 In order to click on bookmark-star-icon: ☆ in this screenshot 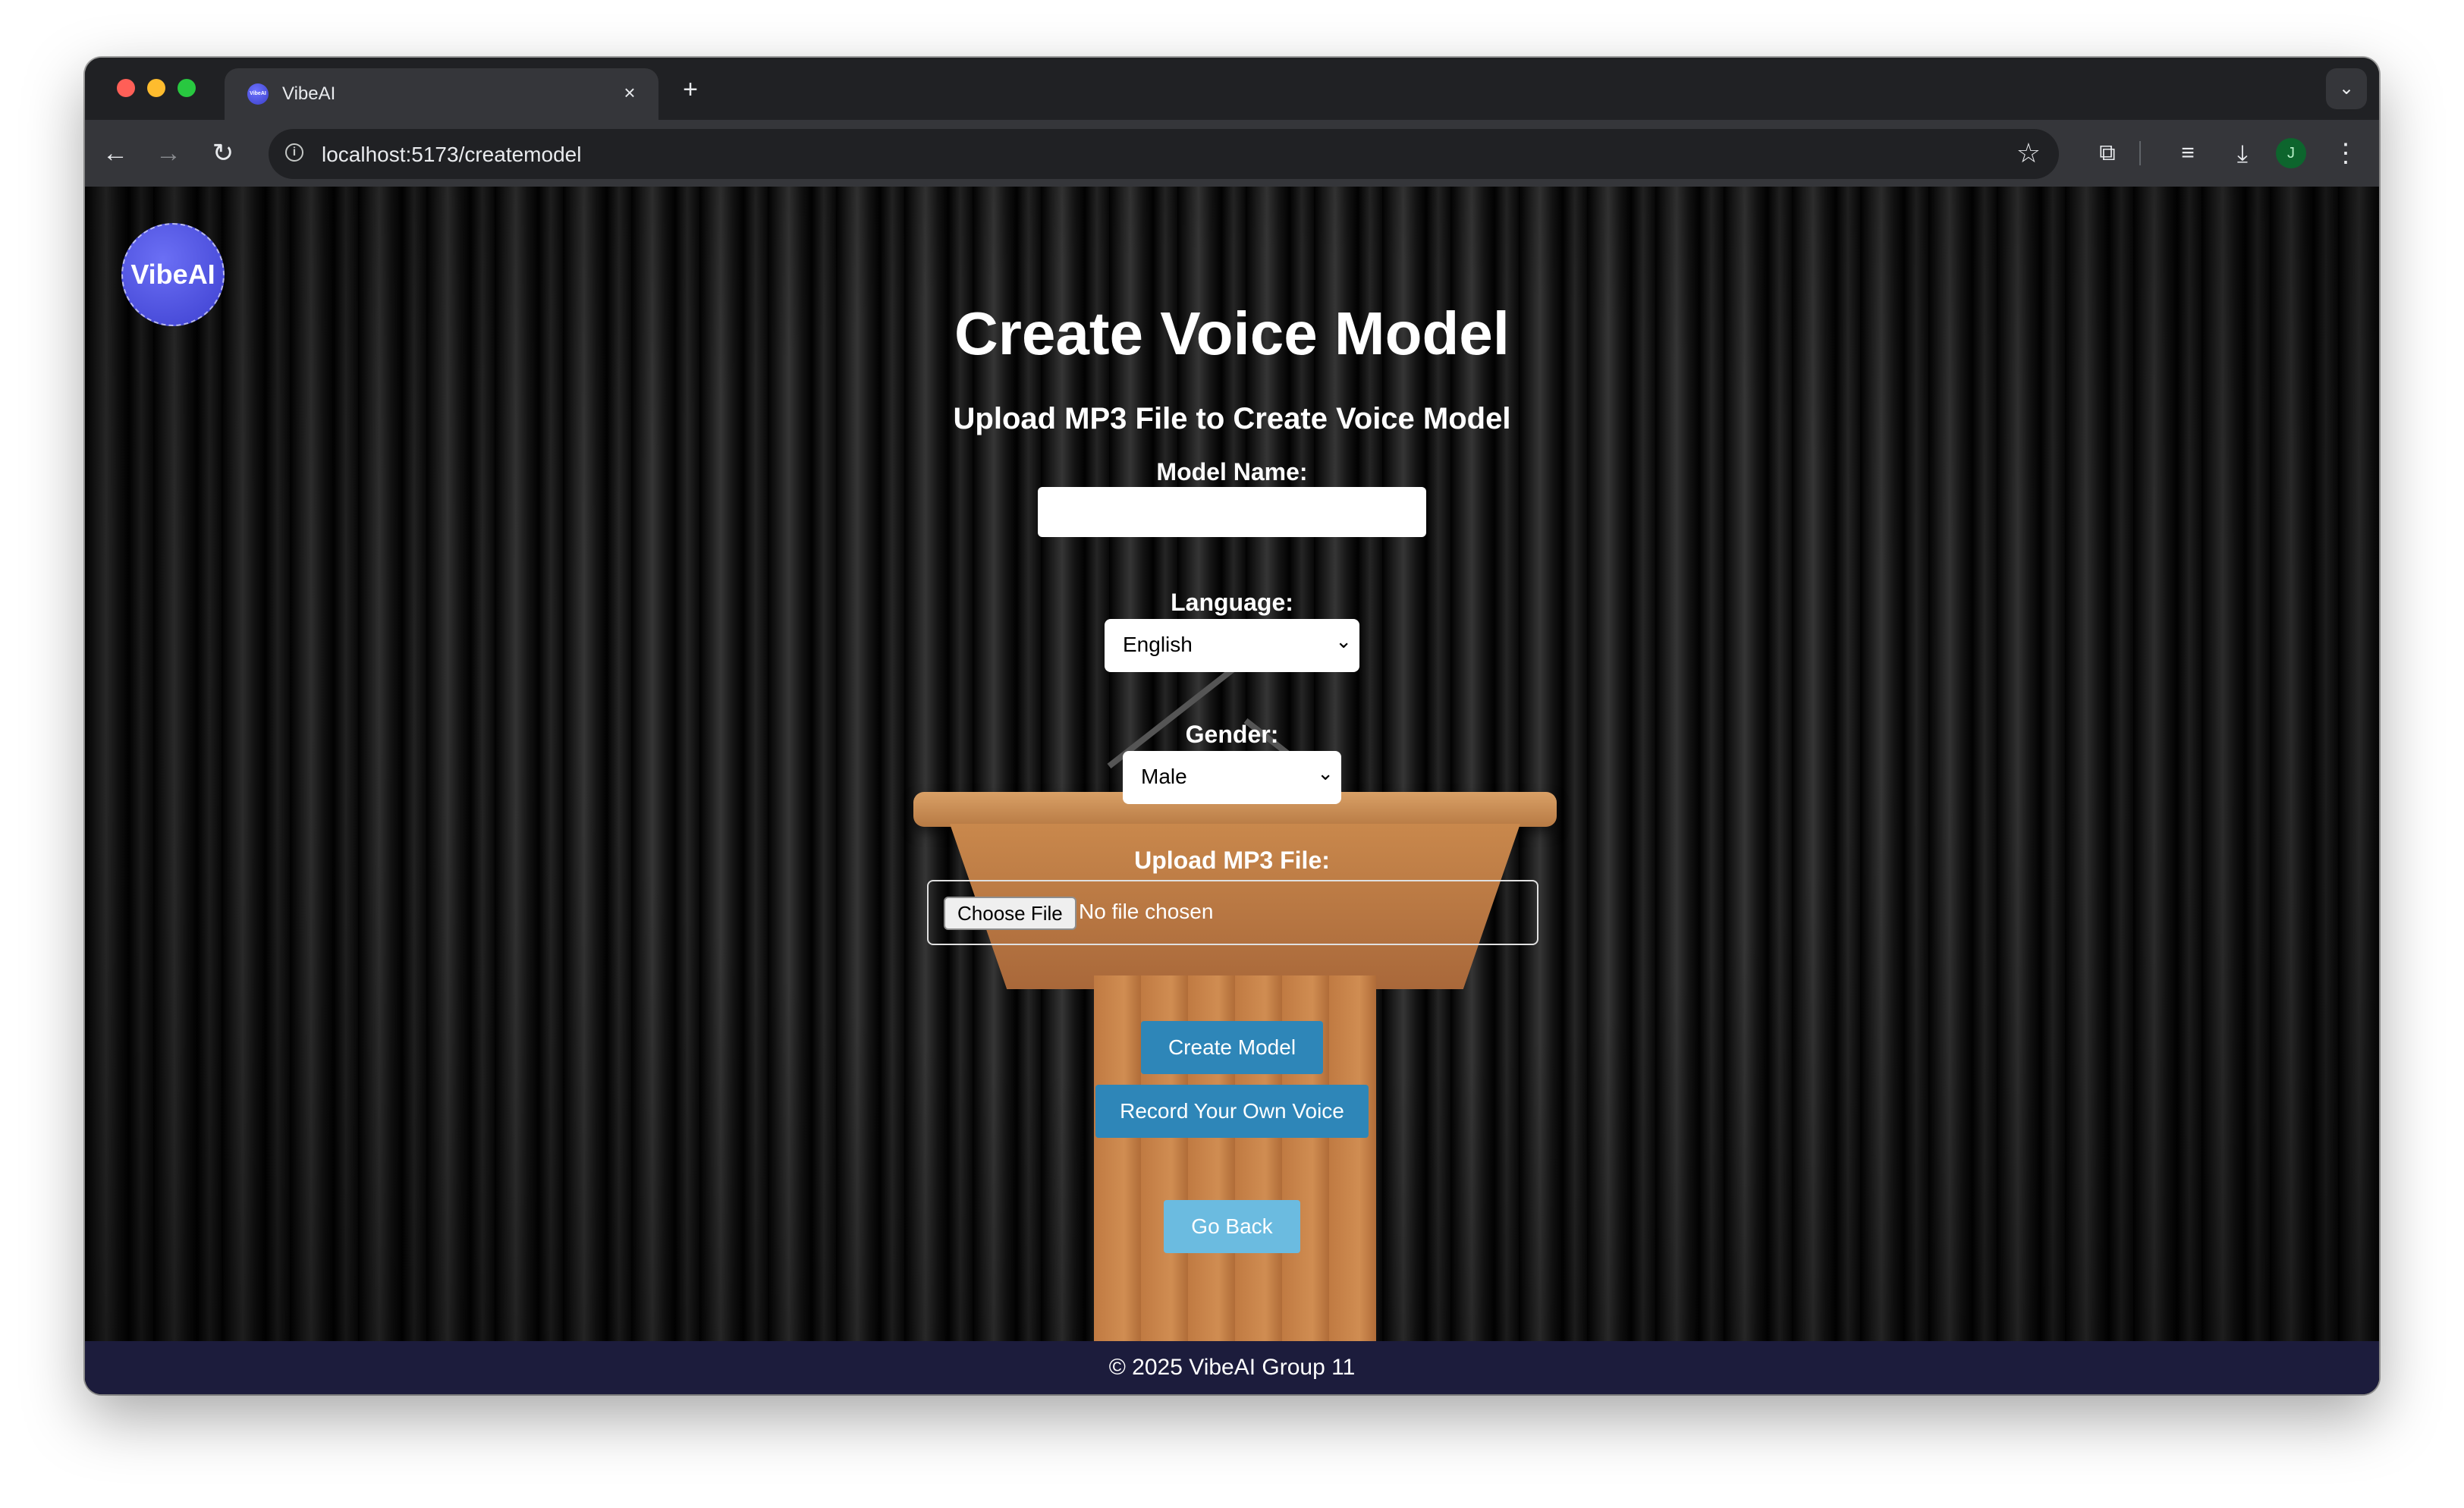, I will do `click(2028, 153)`.